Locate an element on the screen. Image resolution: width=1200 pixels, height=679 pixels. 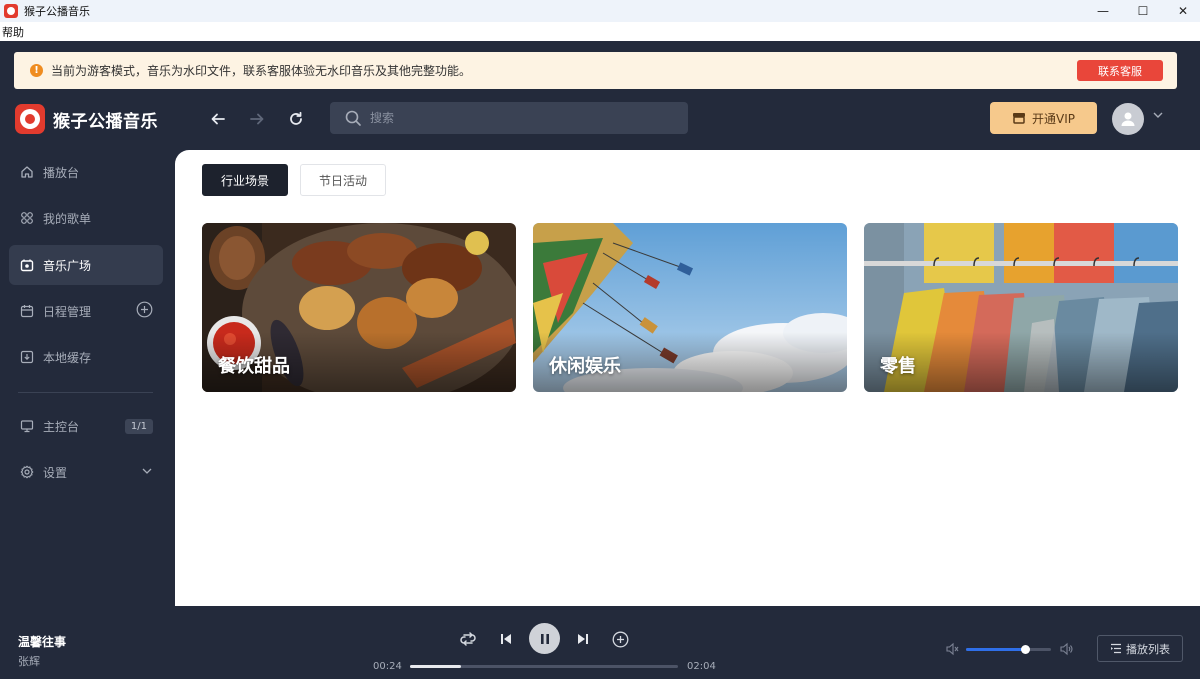
back-arrow-icon is located at coordinates (218, 119).